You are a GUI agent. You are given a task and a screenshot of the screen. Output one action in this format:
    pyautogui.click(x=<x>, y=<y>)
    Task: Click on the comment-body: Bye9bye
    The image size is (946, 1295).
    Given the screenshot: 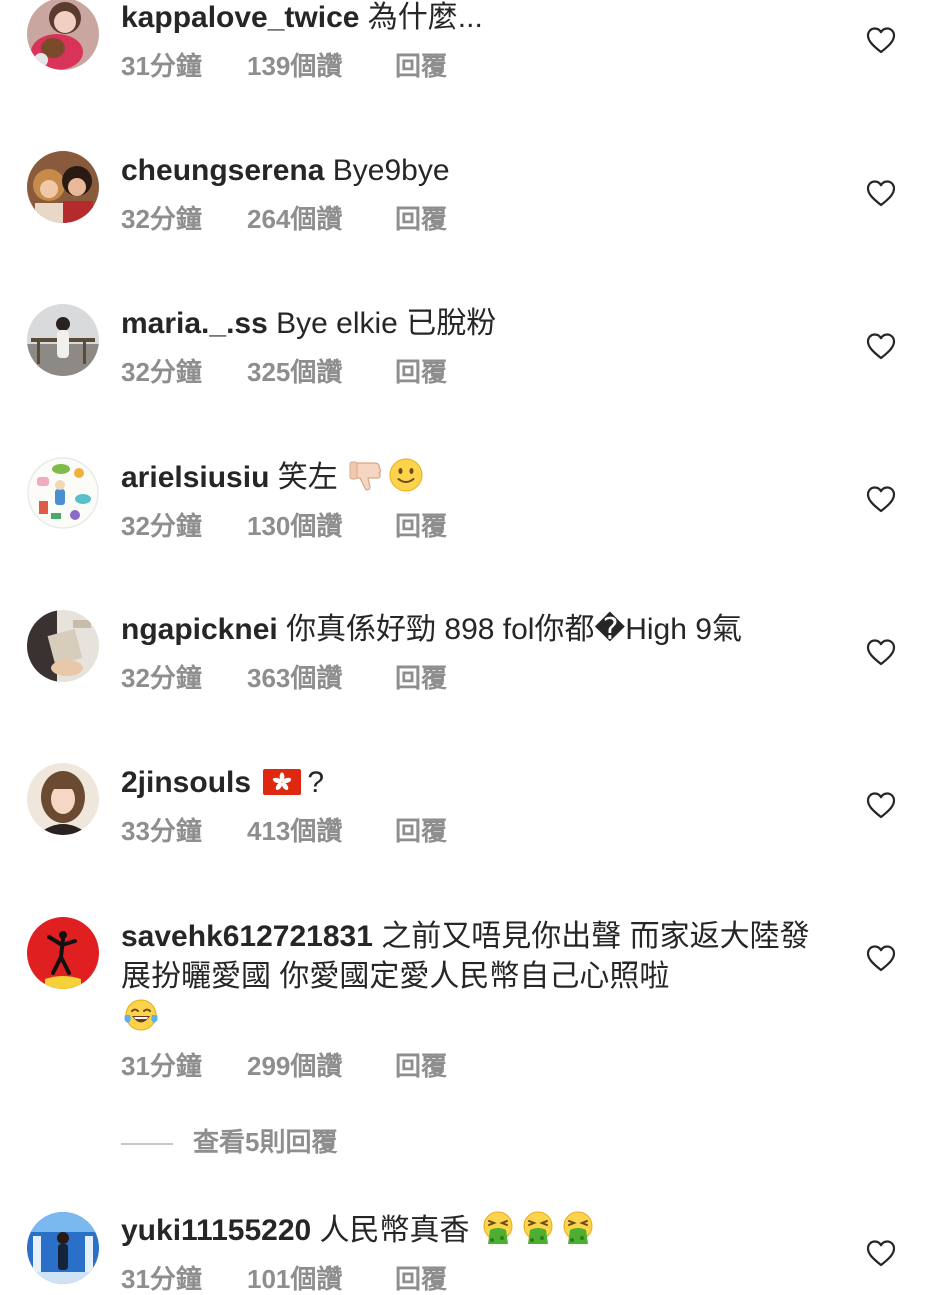 What is the action you would take?
    pyautogui.click(x=391, y=170)
    